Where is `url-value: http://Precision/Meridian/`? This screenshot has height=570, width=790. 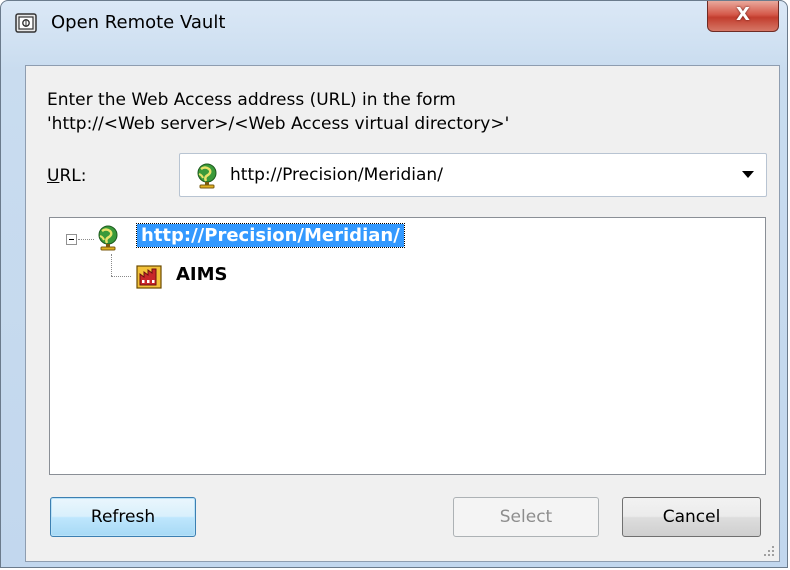 url-value: http://Precision/Meridian/ is located at coordinates (336, 175).